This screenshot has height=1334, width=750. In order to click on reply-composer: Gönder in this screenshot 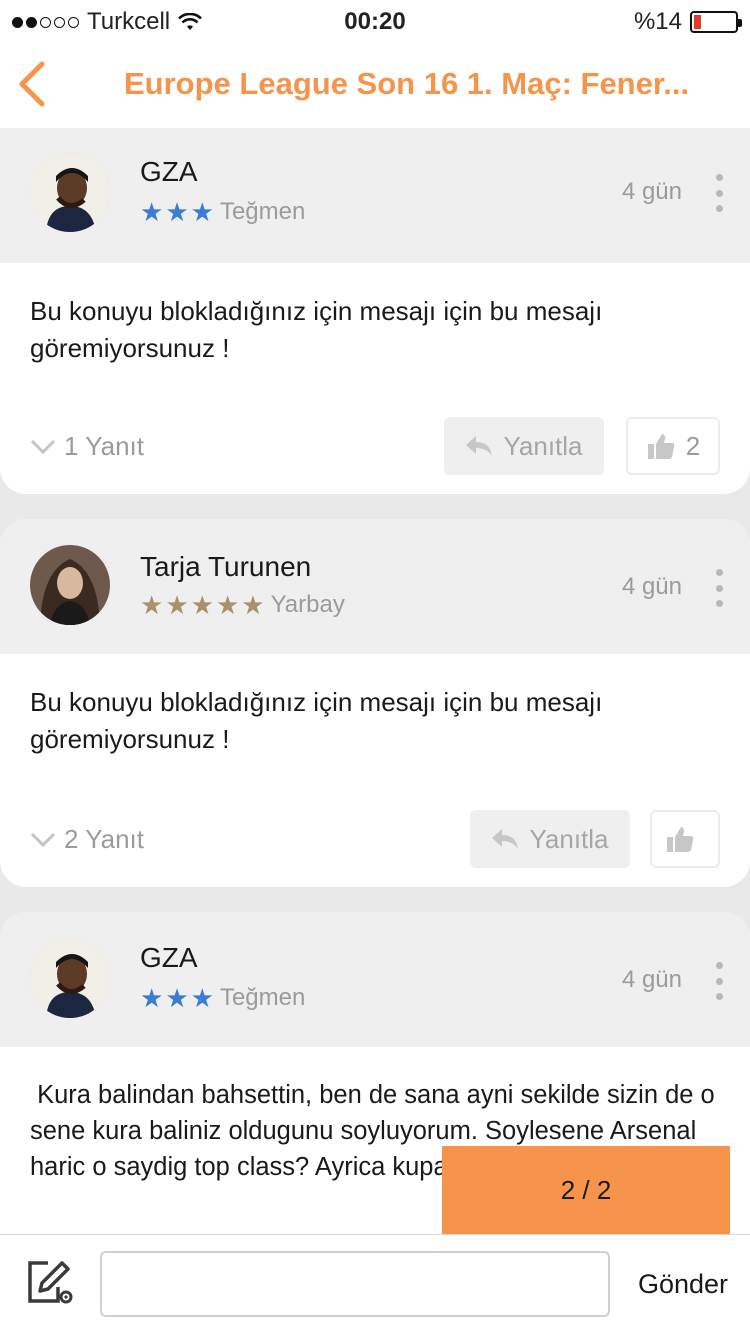, I will do `click(375, 1284)`.